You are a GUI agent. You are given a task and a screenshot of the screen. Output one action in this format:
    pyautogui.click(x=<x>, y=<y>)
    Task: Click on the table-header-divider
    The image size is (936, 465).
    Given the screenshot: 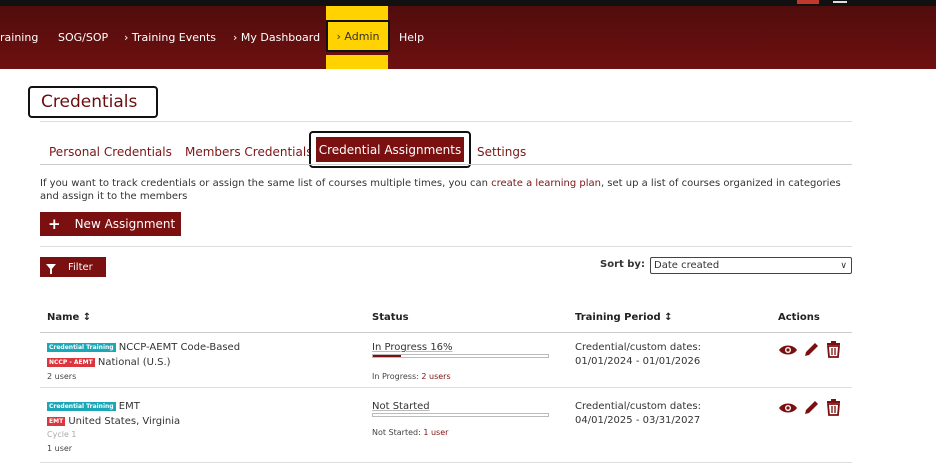 What is the action you would take?
    pyautogui.click(x=446, y=332)
    